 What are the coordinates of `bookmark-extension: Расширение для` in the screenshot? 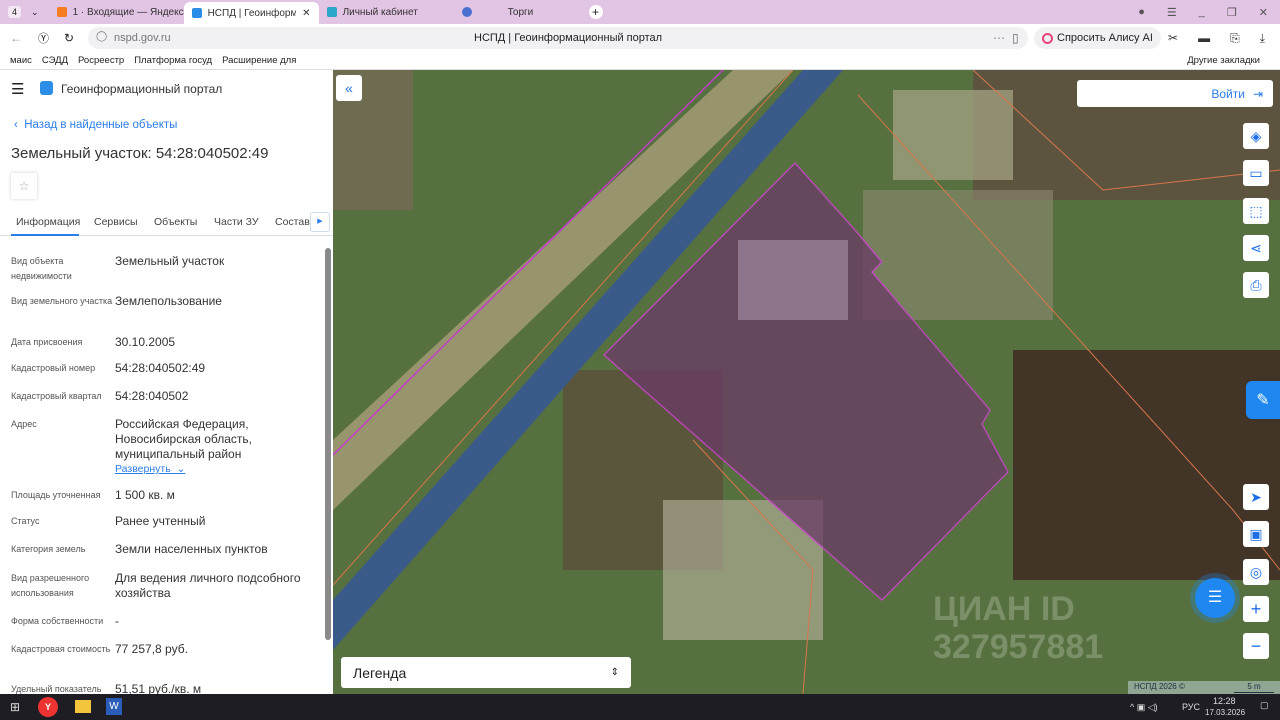 It's located at (259, 60).